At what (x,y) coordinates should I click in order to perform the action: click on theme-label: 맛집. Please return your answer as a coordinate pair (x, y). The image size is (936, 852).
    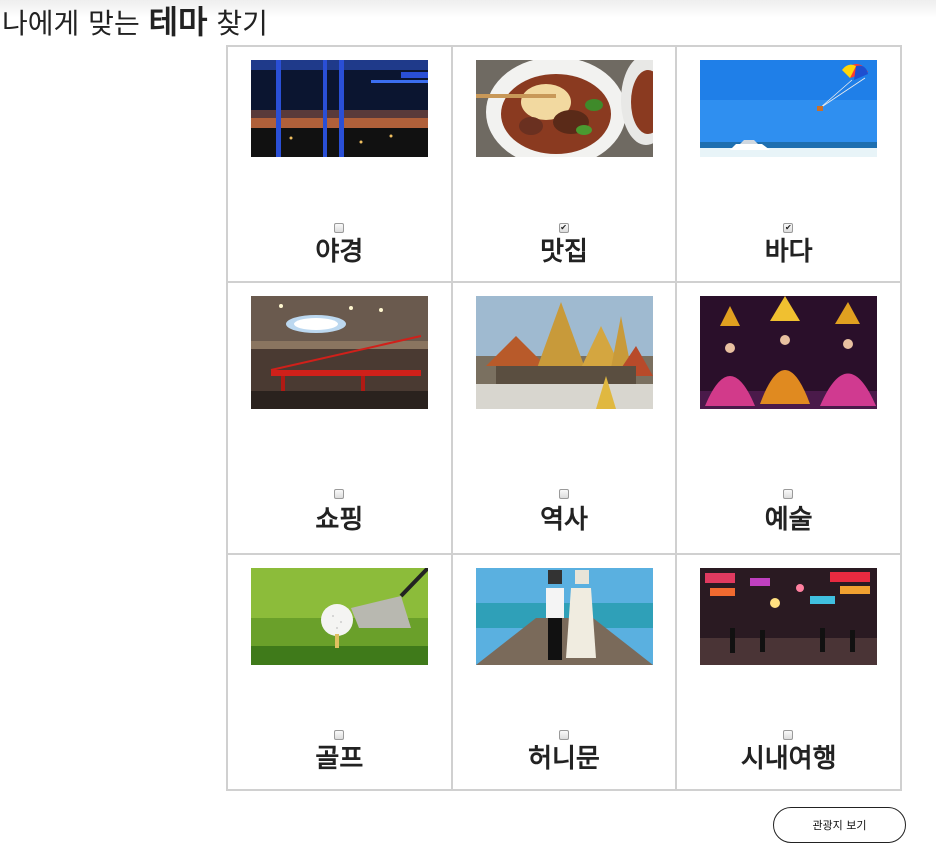
    Looking at the image, I should click on (564, 252).